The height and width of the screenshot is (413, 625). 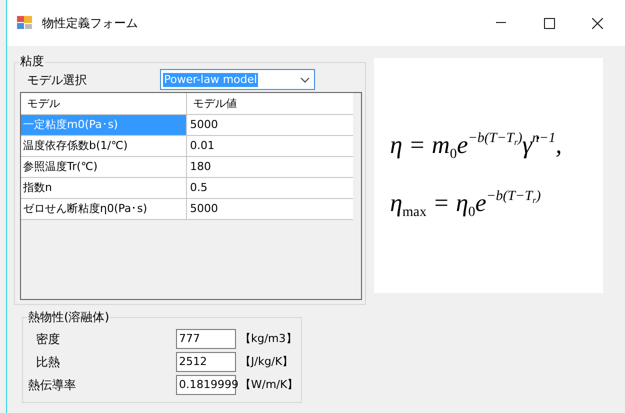 I want to click on field-label: 密度, so click(x=48, y=339).